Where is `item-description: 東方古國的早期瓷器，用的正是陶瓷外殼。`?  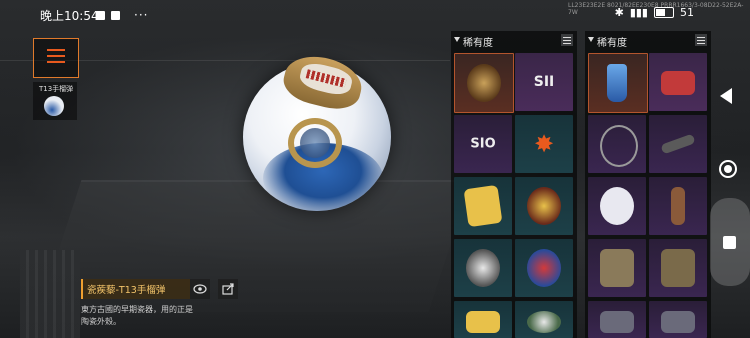 item-description: 東方古國的早期瓷器，用的正是陶瓷外殼。 is located at coordinates (137, 315).